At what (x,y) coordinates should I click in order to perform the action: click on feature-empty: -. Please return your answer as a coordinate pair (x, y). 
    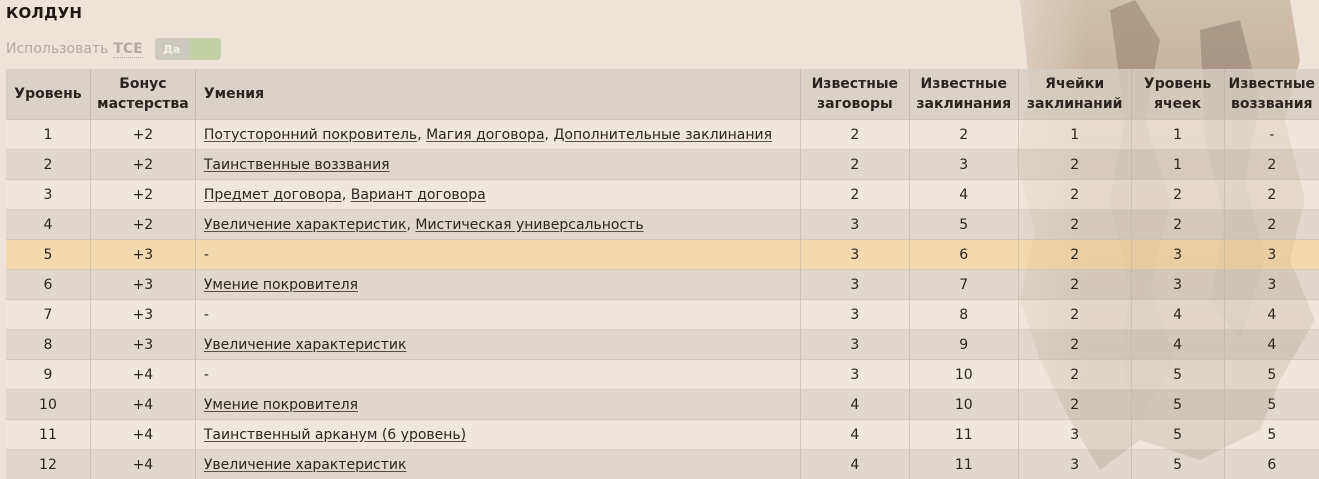
    Looking at the image, I should click on (206, 255).